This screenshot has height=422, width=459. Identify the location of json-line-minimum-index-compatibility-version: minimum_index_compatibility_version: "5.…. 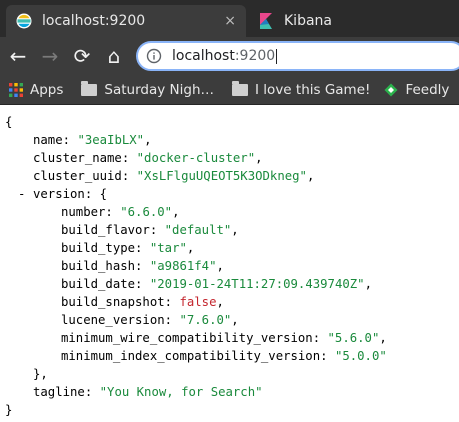
(224, 356).